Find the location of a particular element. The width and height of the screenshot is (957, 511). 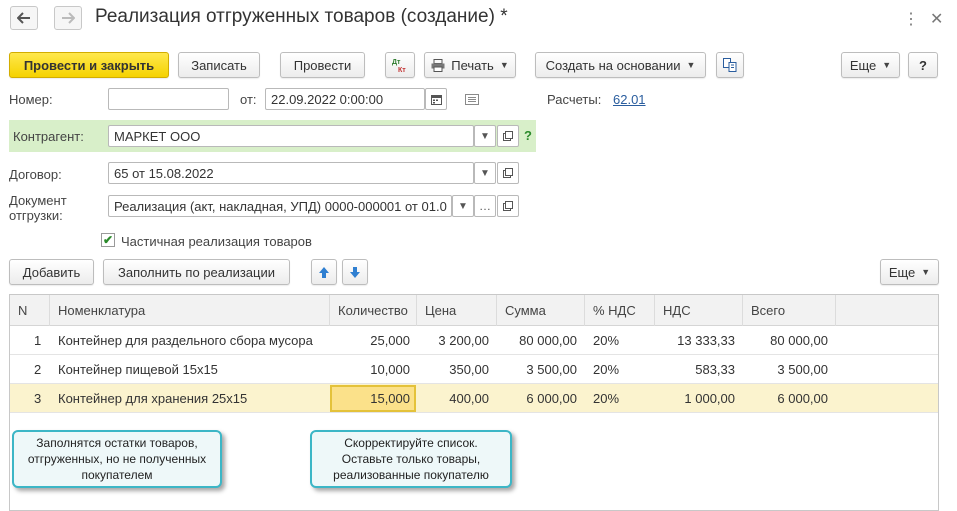

create-based-on-label: Создать на основании is located at coordinates (613, 65).